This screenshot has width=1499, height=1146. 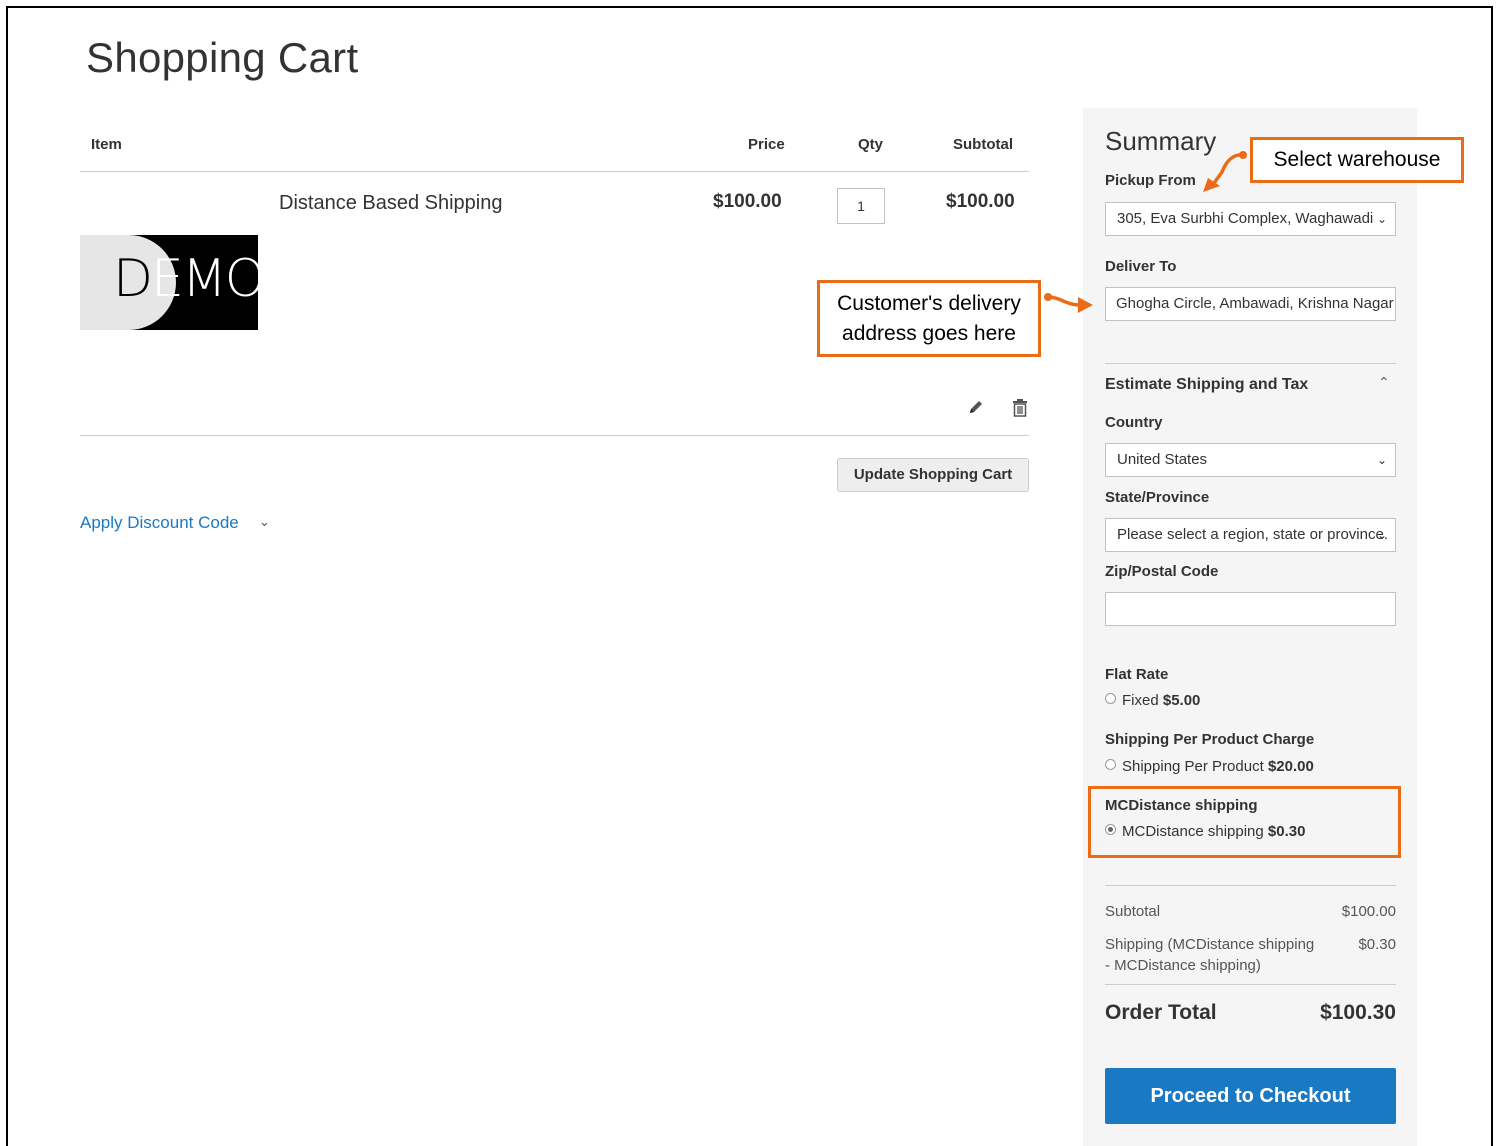 I want to click on arrow-to-deliver-icon, so click(x=1068, y=303).